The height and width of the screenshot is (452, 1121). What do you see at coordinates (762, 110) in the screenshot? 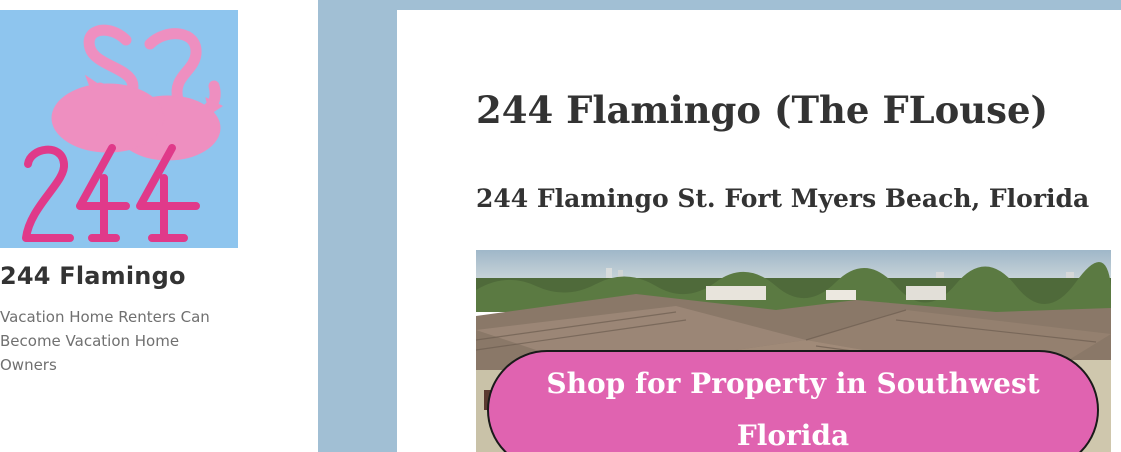
I see `page-title: 244 Flamingo (The FLouse)` at bounding box center [762, 110].